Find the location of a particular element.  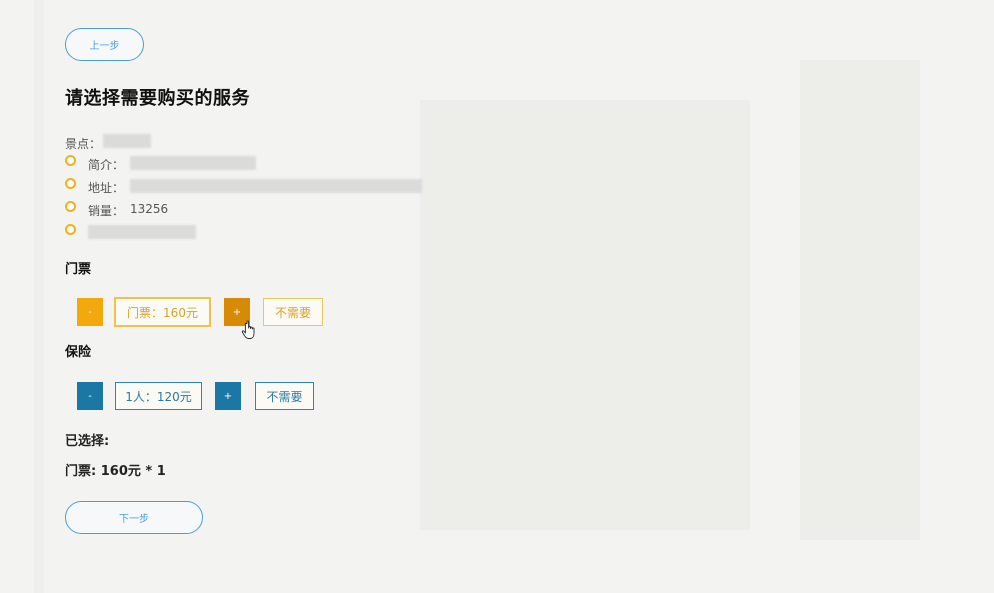

background-panel is located at coordinates (860, 300).